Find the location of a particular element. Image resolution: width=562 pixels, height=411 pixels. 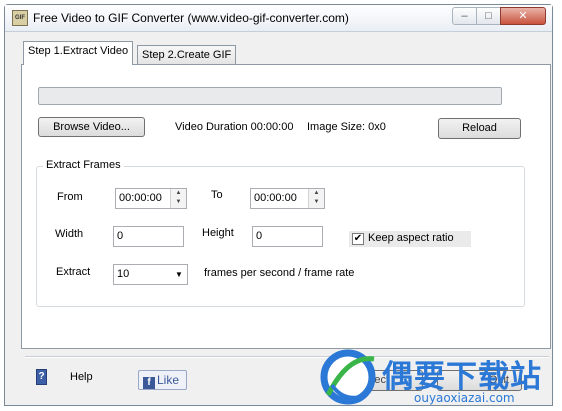

chevron-down-icon: ▼ is located at coordinates (179, 274).